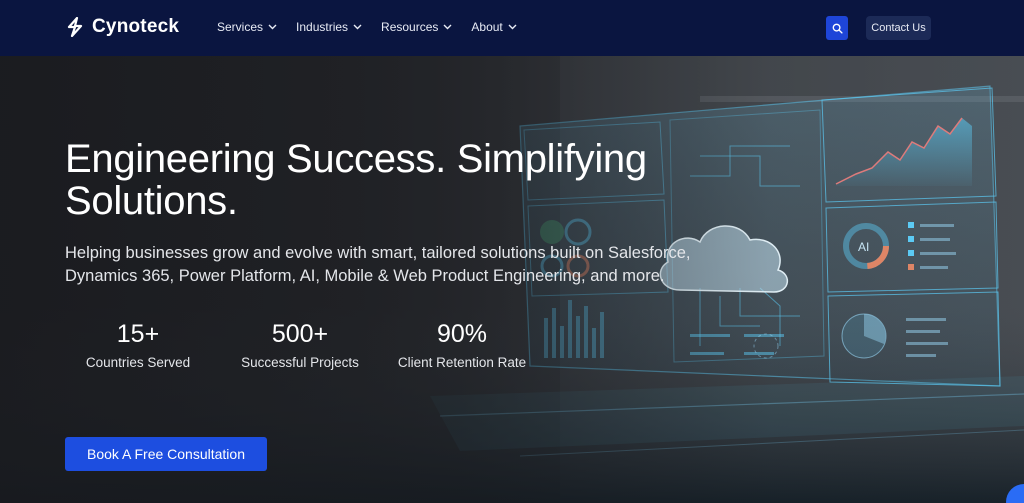 The width and height of the screenshot is (1024, 503). What do you see at coordinates (138, 362) in the screenshot?
I see `stat-label: Countries Served` at bounding box center [138, 362].